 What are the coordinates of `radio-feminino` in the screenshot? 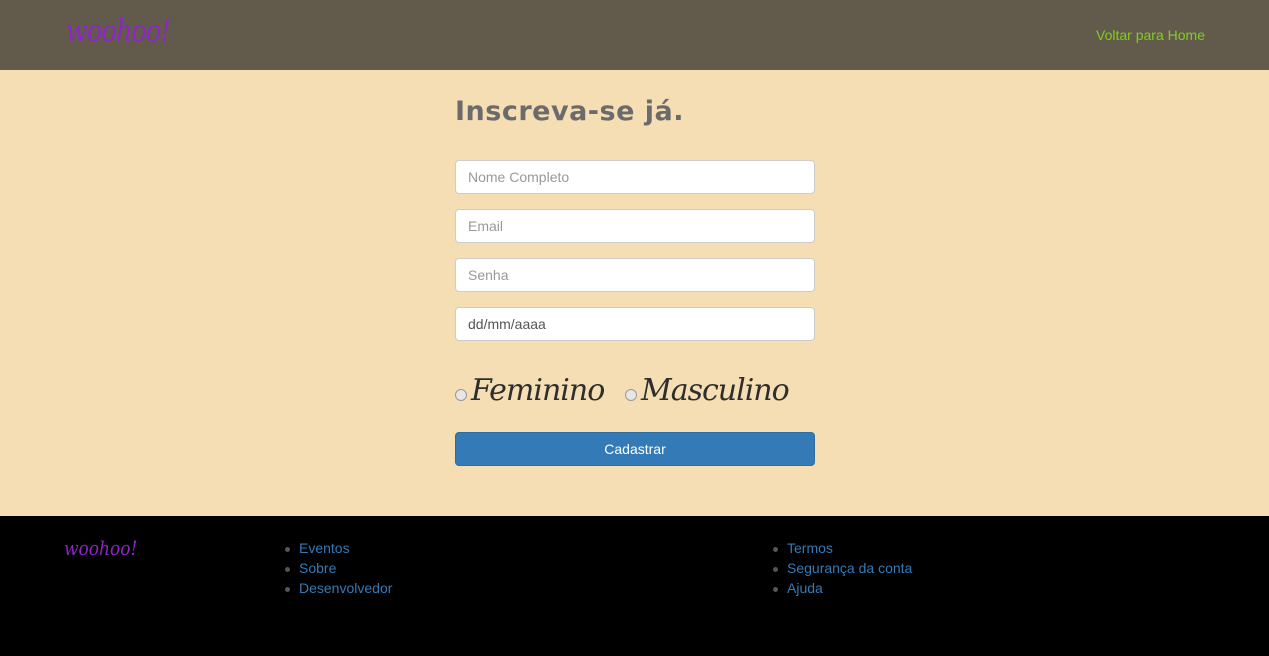 It's located at (461, 395).